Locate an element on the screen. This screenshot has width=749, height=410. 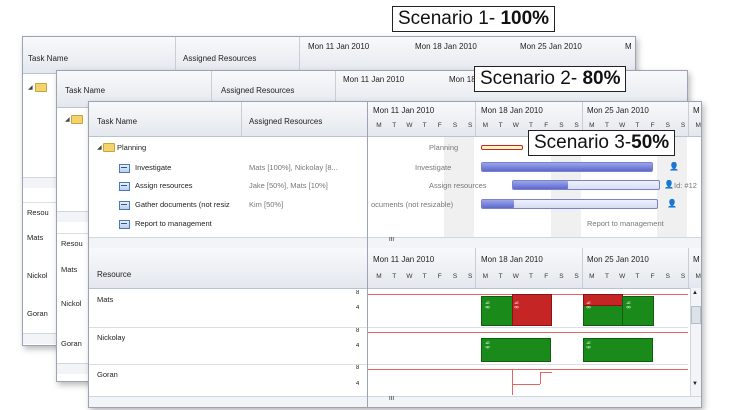
gantt-label: ocuments (not resizable) is located at coordinates (412, 204).